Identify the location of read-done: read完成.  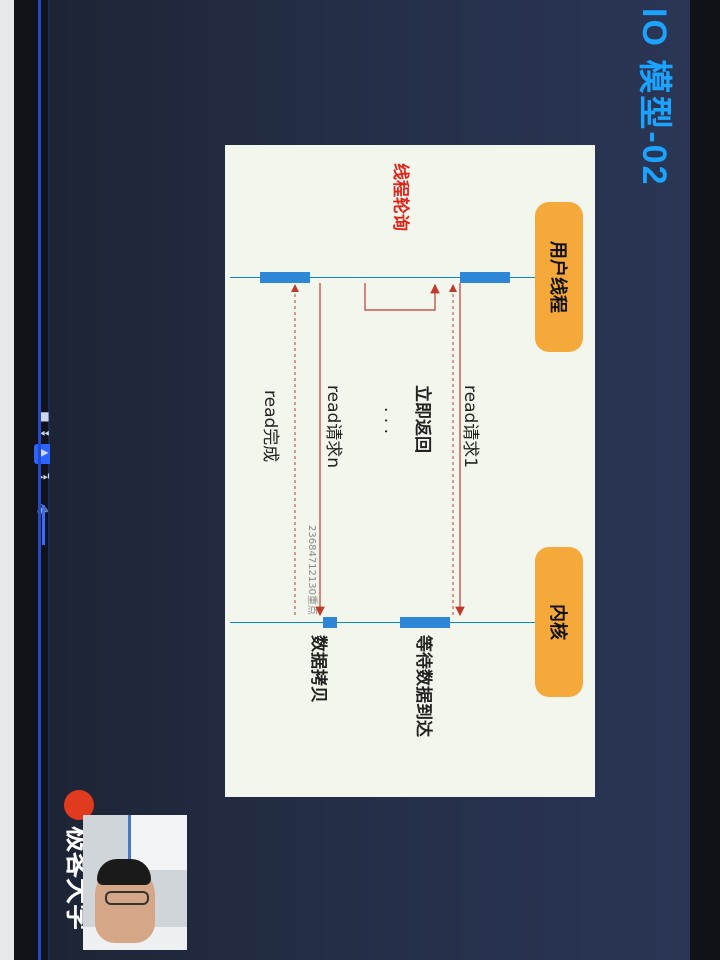
(270, 426).